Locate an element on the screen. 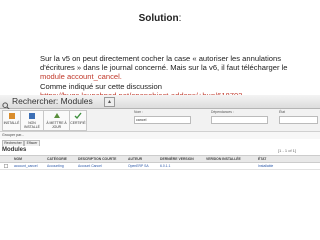 Image resolution: width=320 pixels, height=240 pixels. name-label: Nom : is located at coordinates (139, 112).